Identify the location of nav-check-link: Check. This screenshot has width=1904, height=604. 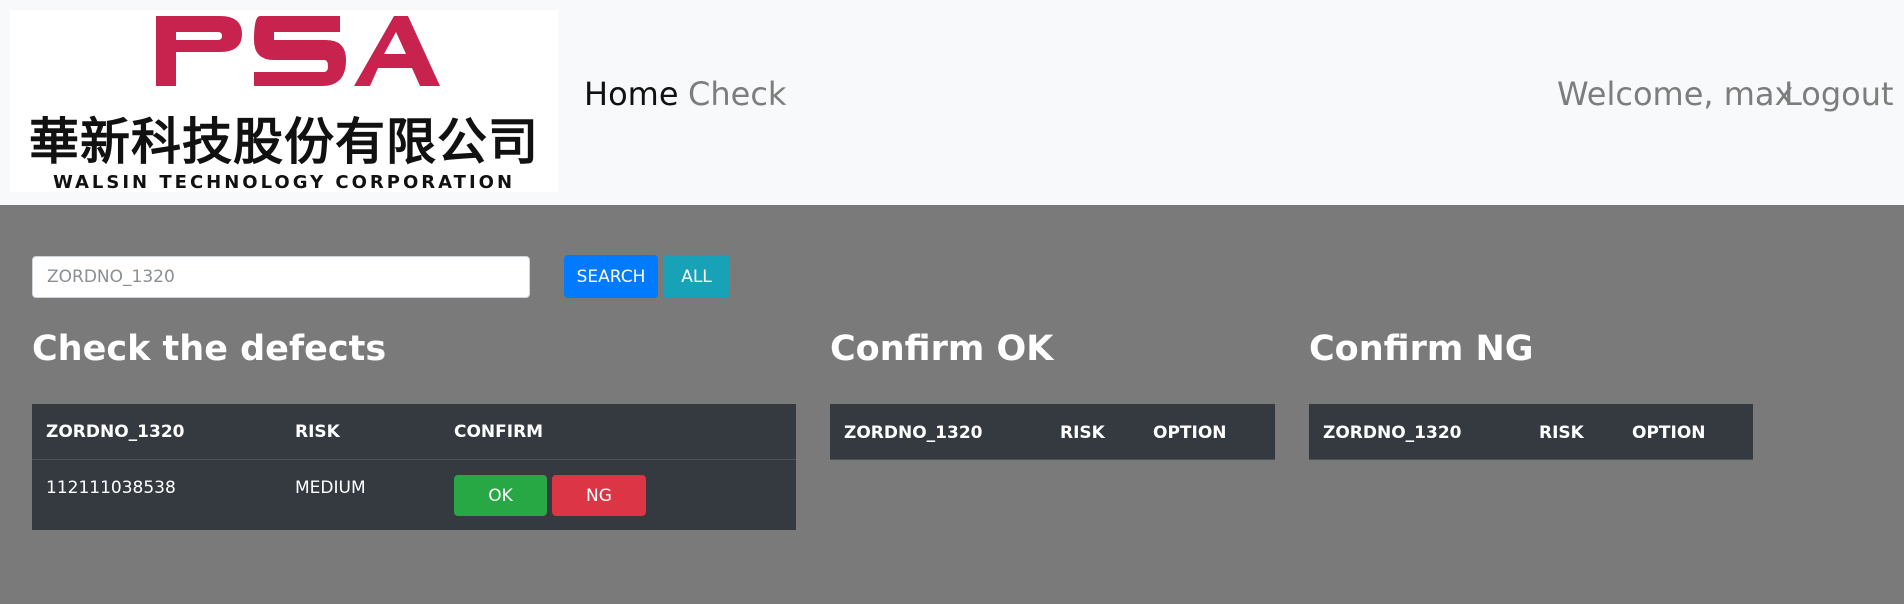
(737, 94).